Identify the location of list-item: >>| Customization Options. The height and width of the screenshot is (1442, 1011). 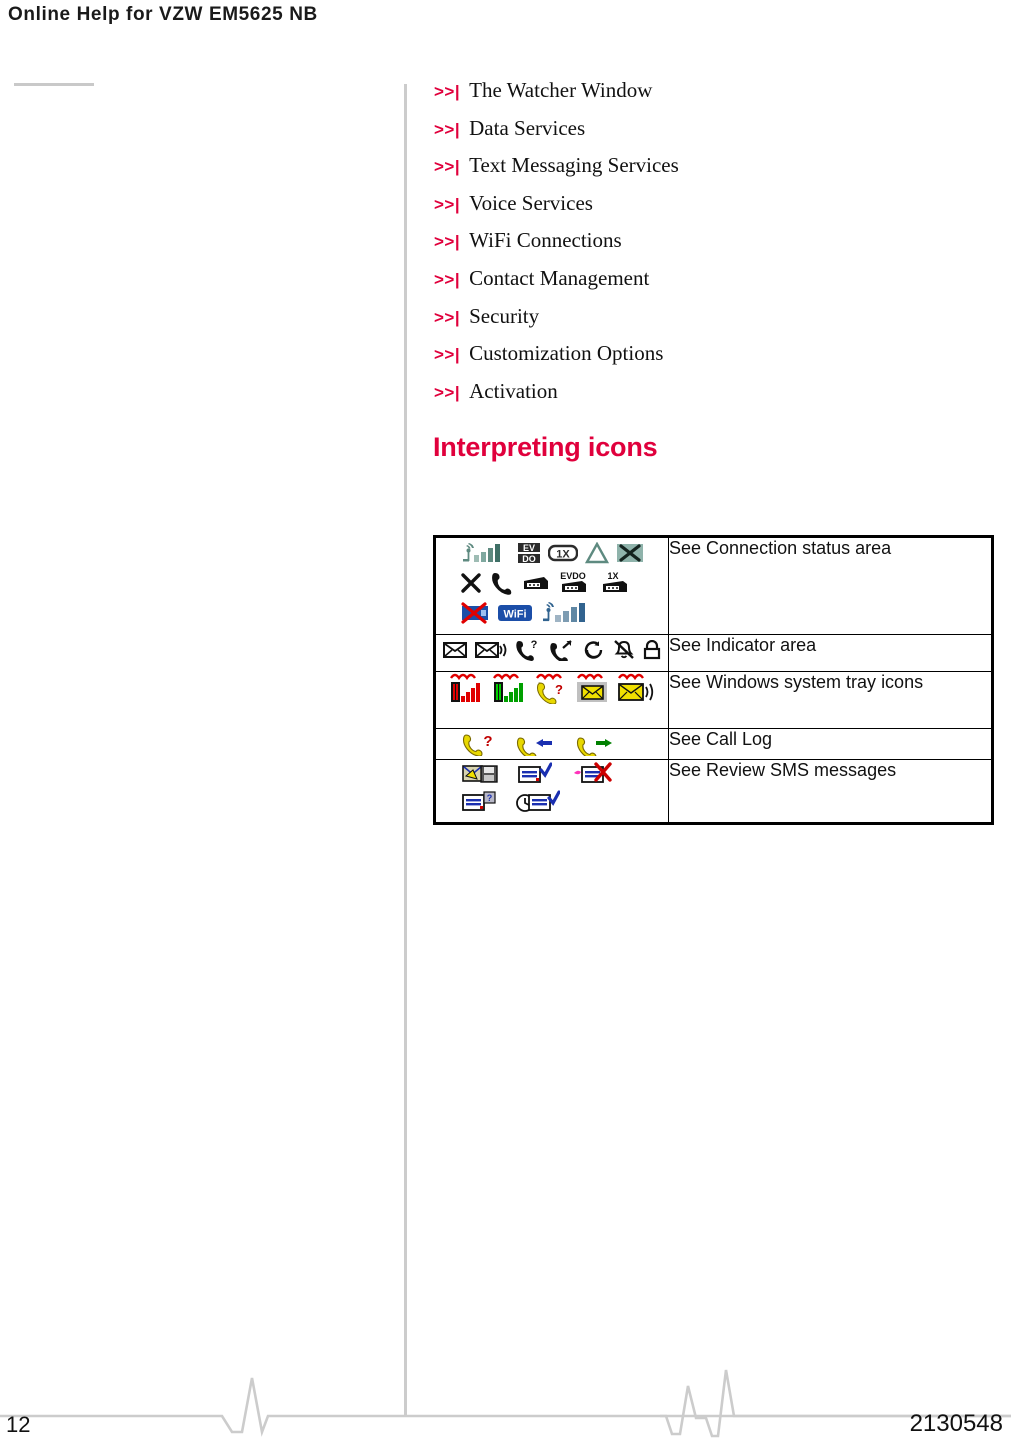
(704, 360).